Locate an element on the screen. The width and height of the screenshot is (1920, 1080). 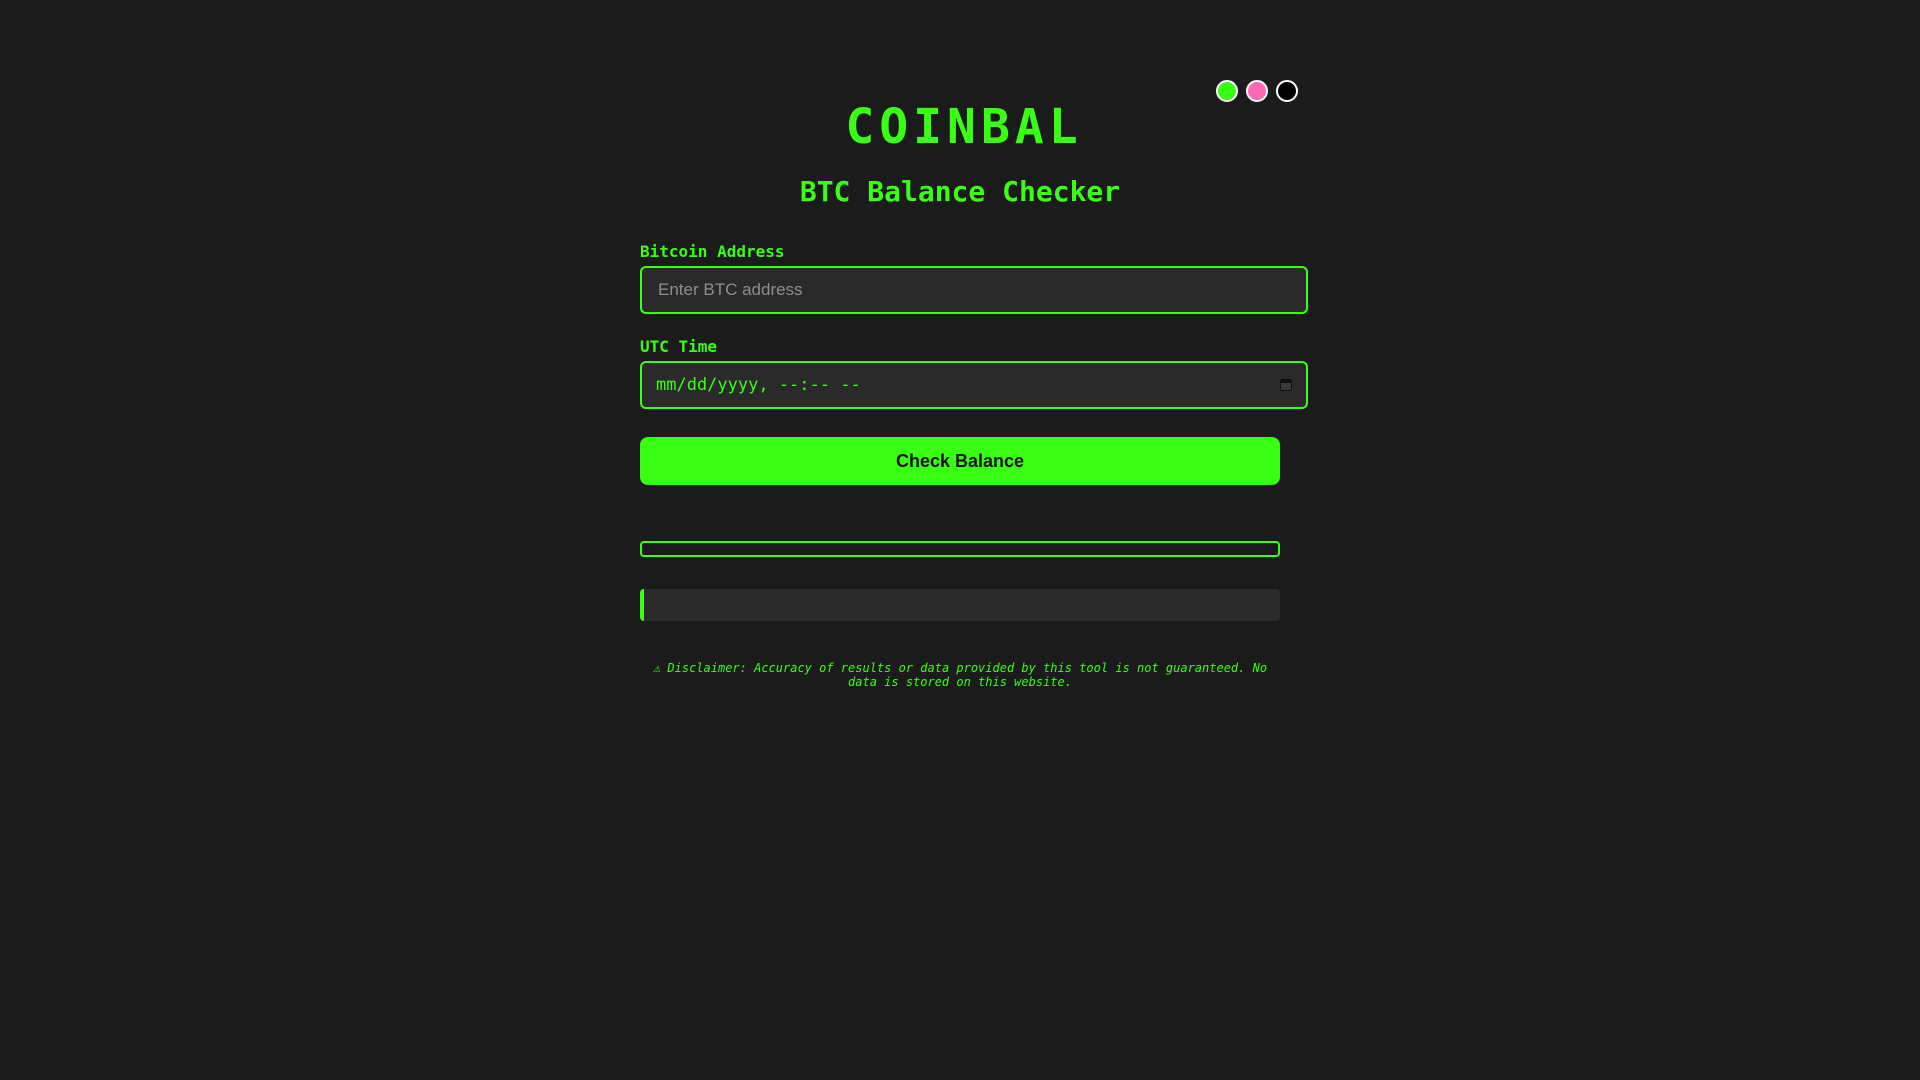
utc-time-label: UTC Time is located at coordinates (679, 346).